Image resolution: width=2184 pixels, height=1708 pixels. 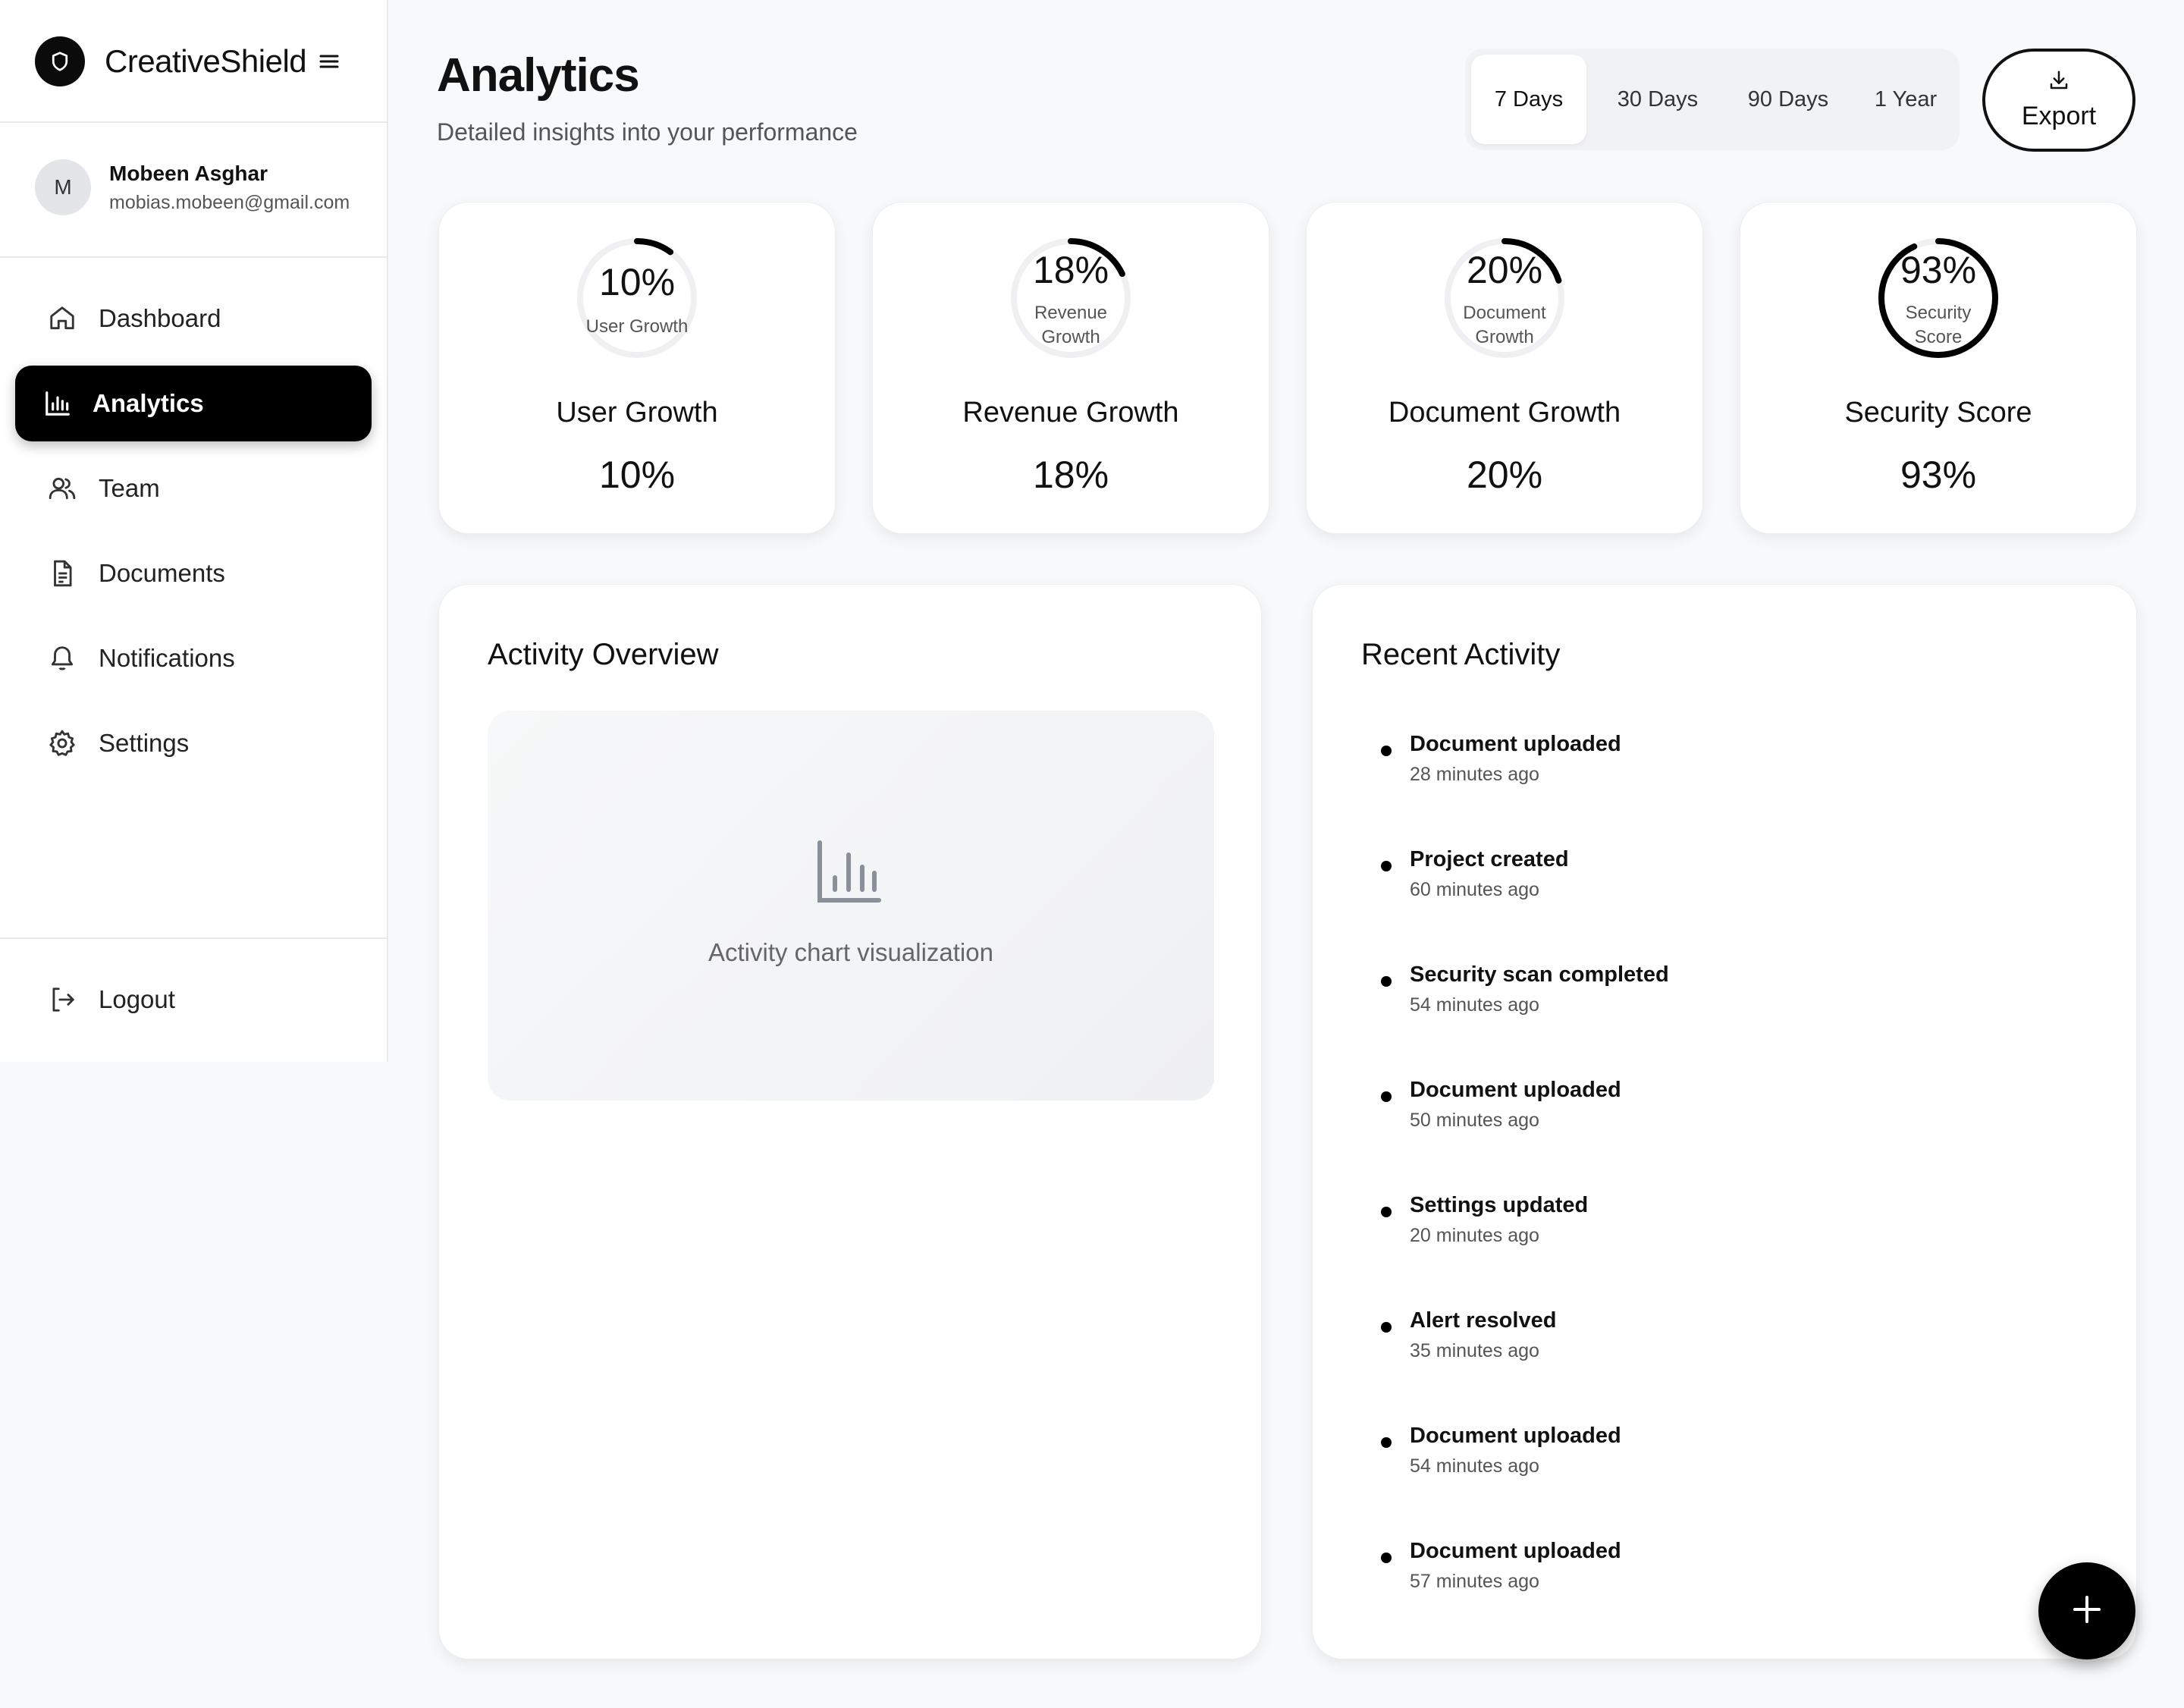 What do you see at coordinates (1938, 368) in the screenshot?
I see `stat-card-security-score: 93% Security Score Security Score 93%` at bounding box center [1938, 368].